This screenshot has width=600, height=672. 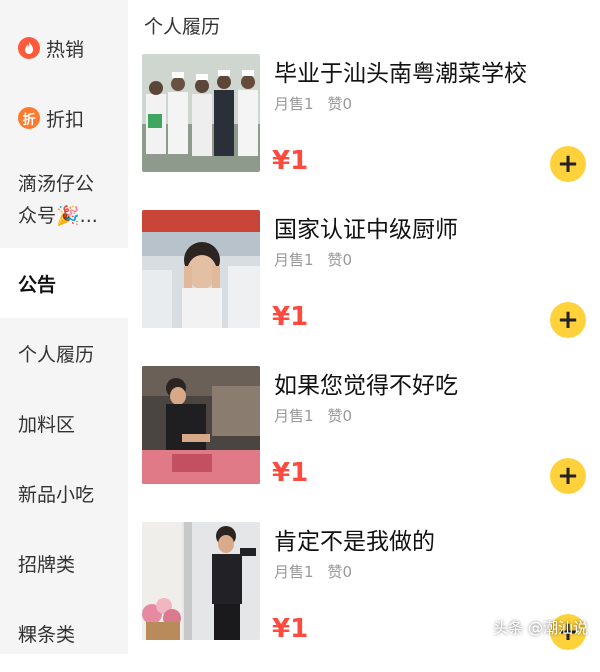 I want to click on sidebar-item-label: 个人履历, so click(x=56, y=354).